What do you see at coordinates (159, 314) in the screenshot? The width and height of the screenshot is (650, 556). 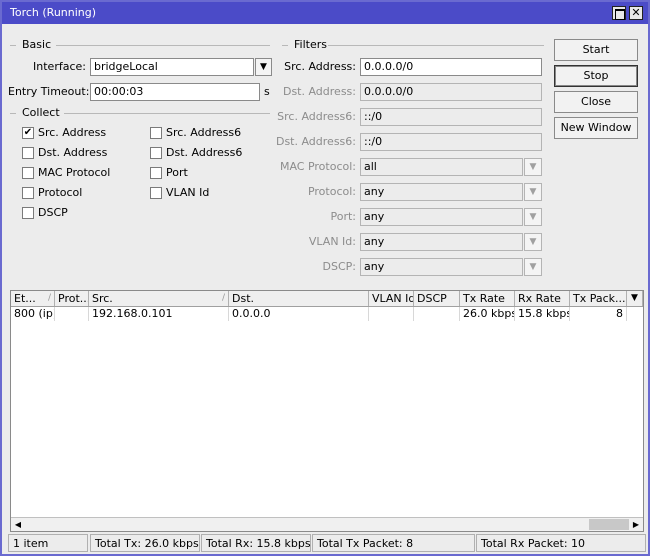 I see `table-cell: 192.168.0.101` at bounding box center [159, 314].